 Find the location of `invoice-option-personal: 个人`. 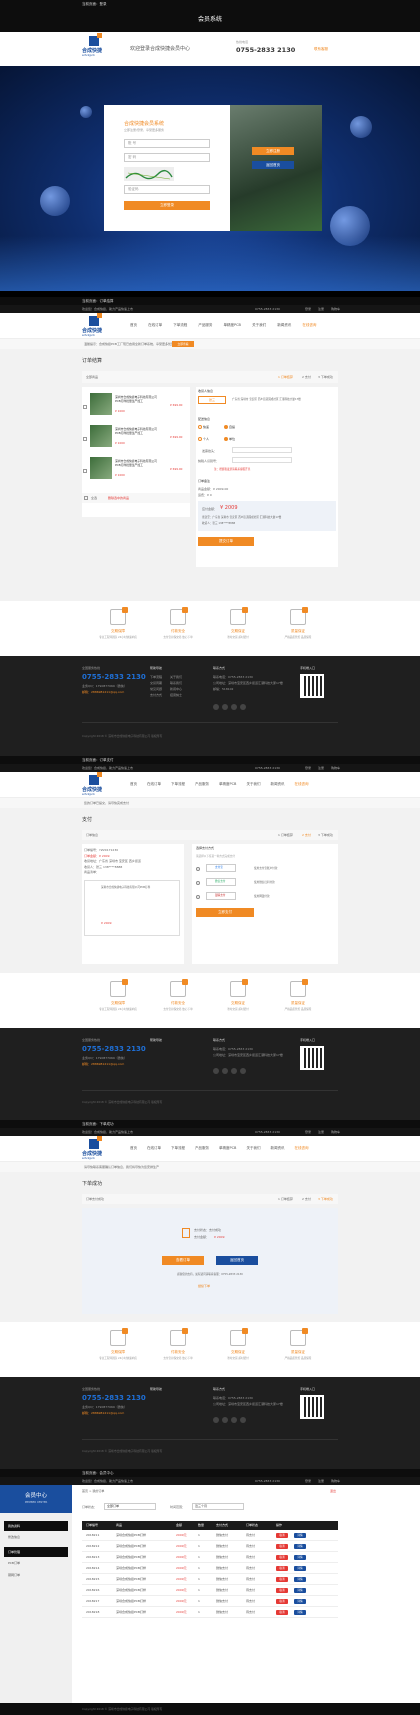

invoice-option-personal: 个人 is located at coordinates (203, 439).